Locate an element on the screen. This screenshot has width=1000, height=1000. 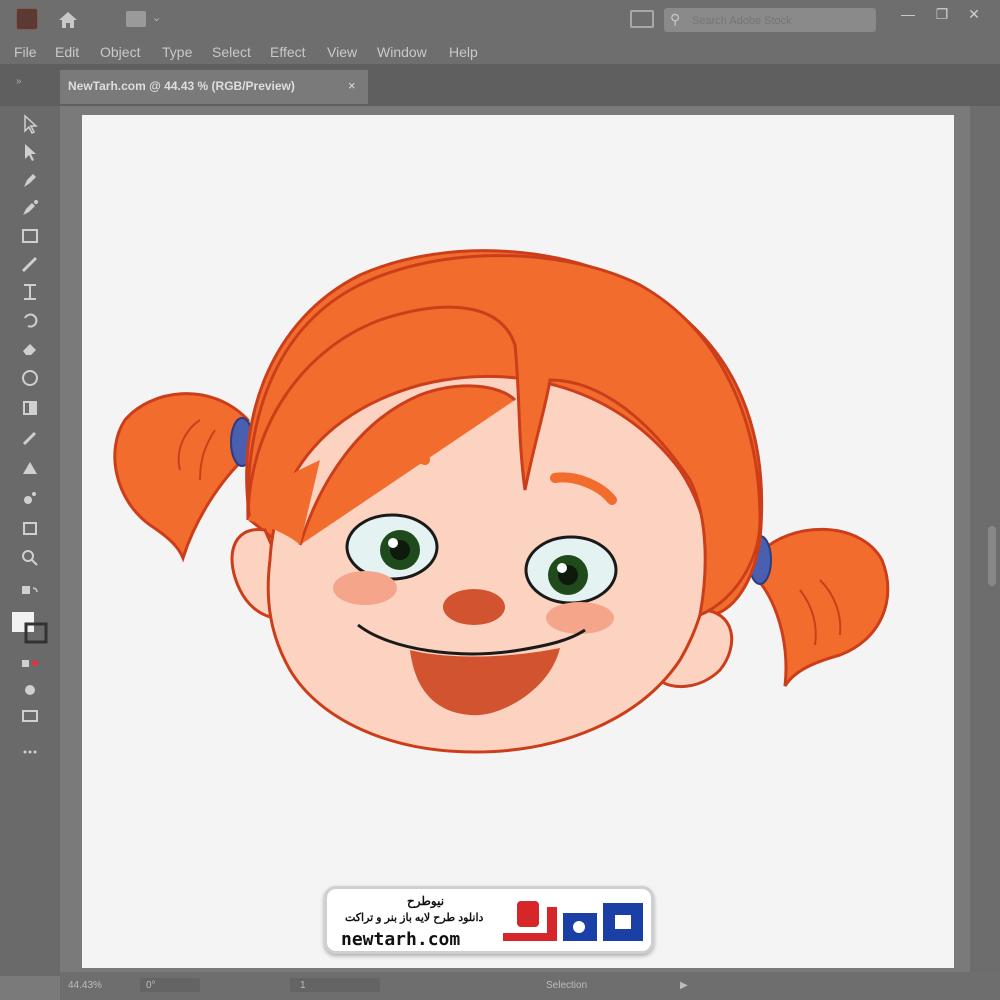
artboard-tool-icon is located at coordinates (30, 528).